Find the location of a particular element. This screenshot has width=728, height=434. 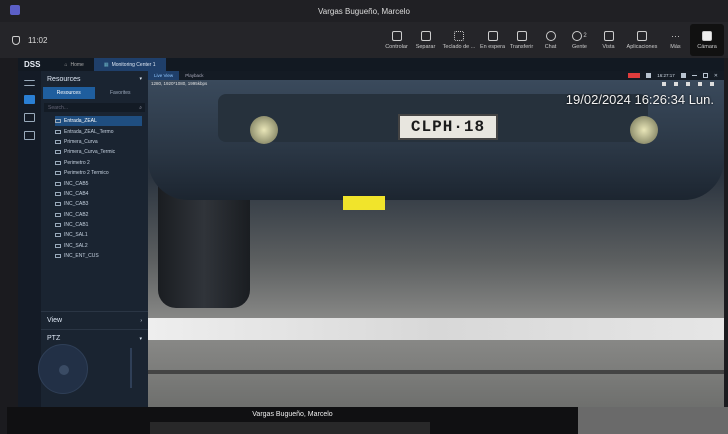

people-count: 2 is located at coordinates (585, 35).